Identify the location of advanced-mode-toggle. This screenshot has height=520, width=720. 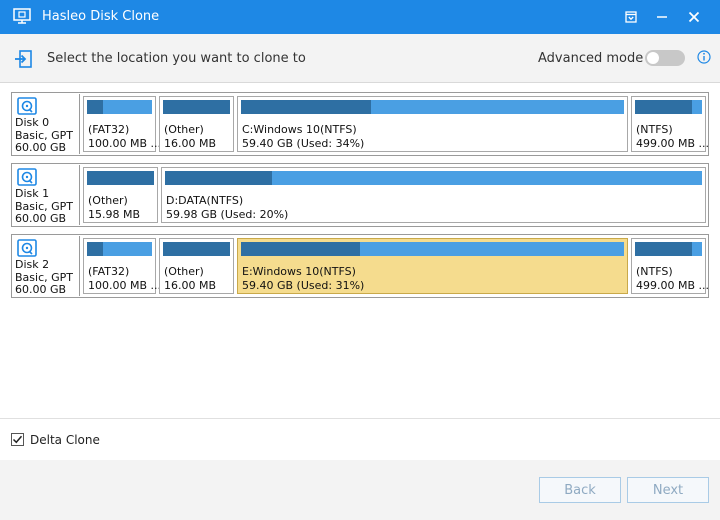
(665, 58).